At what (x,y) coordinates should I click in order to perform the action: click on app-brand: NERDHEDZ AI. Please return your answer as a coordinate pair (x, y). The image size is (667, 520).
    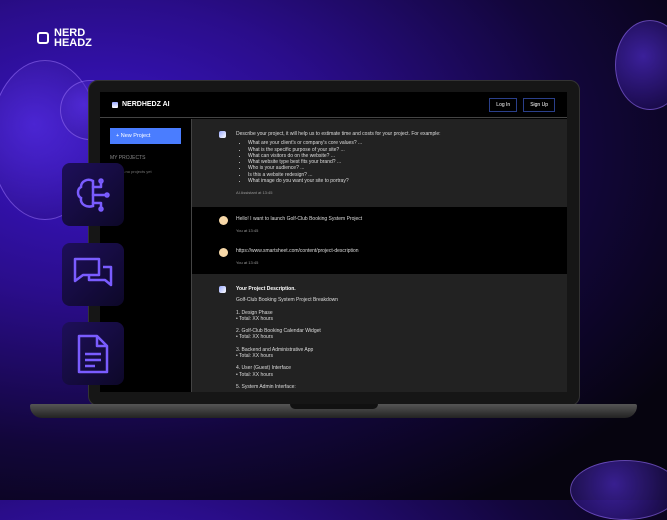
    Looking at the image, I should click on (141, 104).